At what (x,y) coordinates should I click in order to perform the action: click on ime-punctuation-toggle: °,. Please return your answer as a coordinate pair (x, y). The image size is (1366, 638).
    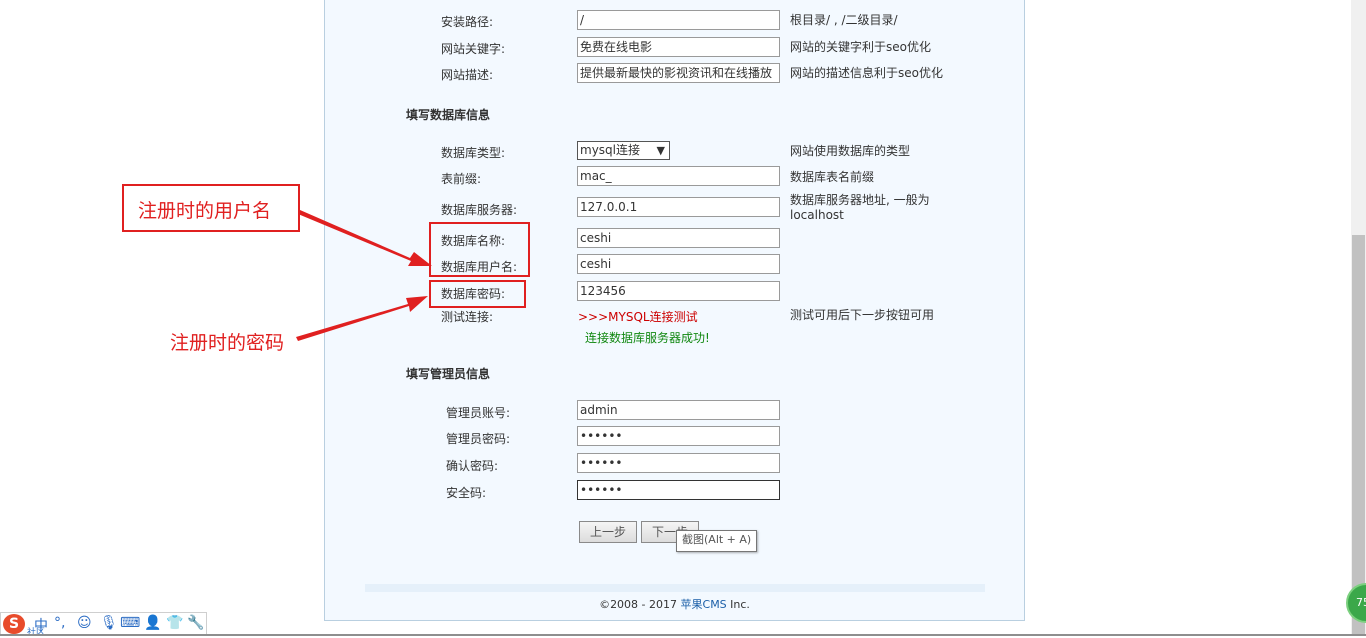
    Looking at the image, I should click on (59, 623).